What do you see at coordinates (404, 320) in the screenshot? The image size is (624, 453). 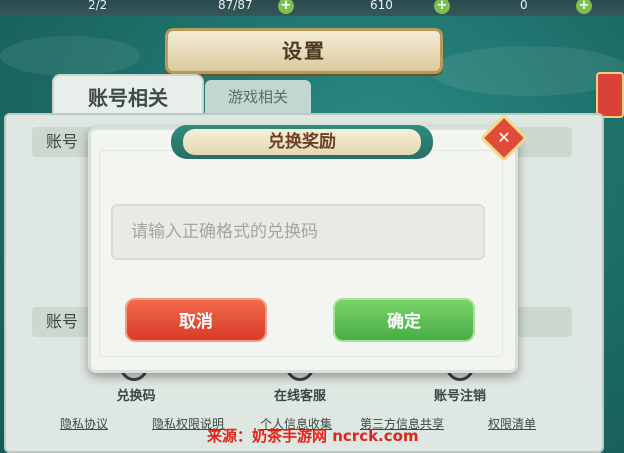 I see `confirm-button: 确定` at bounding box center [404, 320].